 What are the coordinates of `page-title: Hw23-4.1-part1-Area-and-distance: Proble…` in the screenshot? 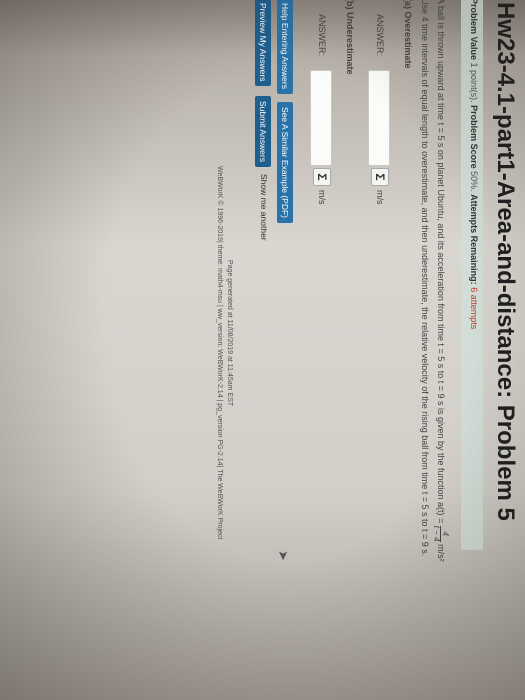 It's located at (505, 261).